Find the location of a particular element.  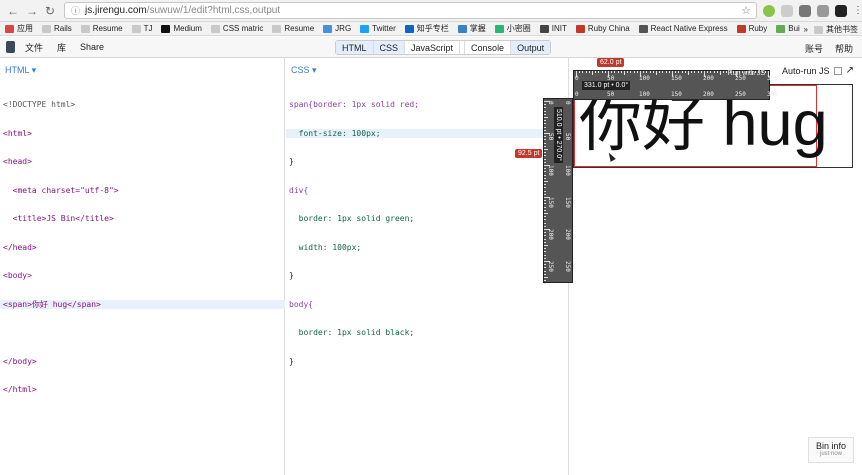

share-menu: Share is located at coordinates (92, 47).